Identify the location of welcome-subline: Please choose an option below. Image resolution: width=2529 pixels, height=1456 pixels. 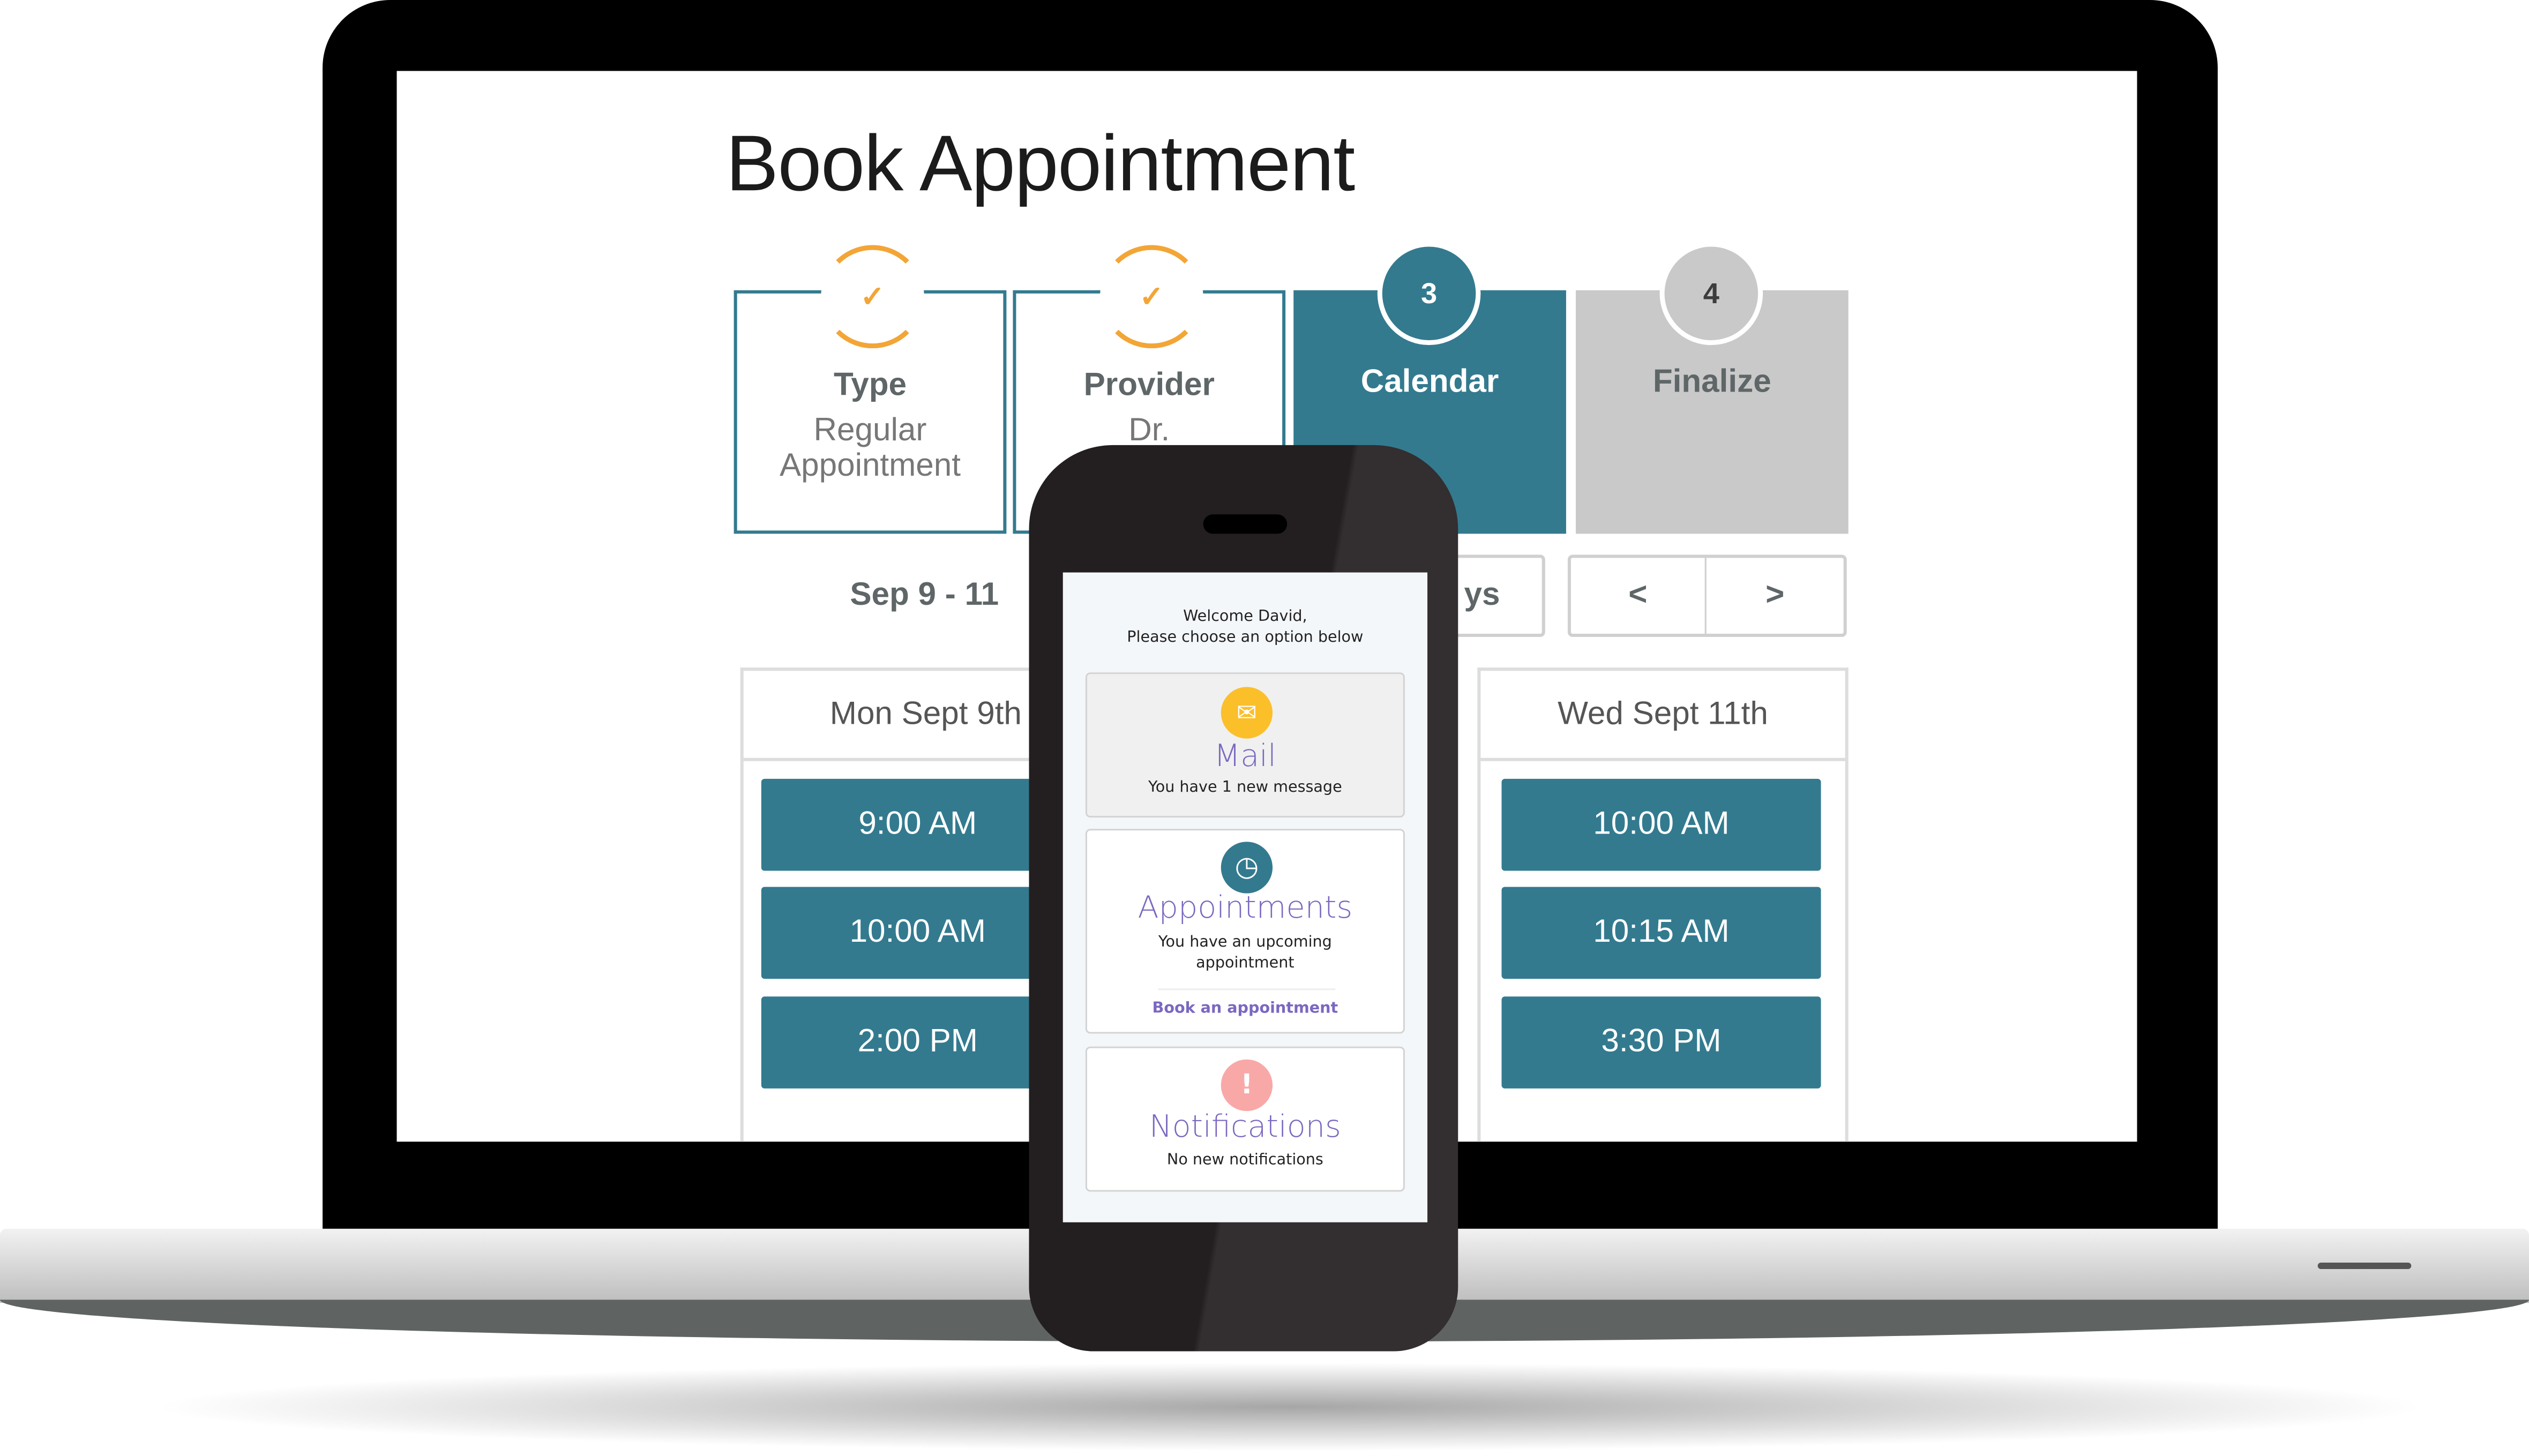
(1245, 638).